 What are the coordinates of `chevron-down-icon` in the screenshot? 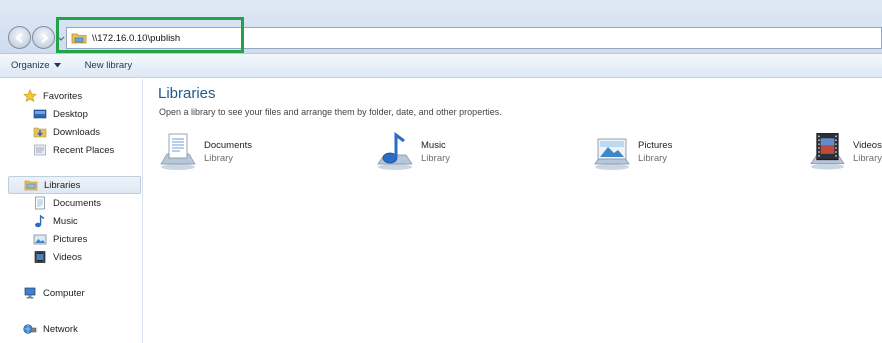 It's located at (57, 65).